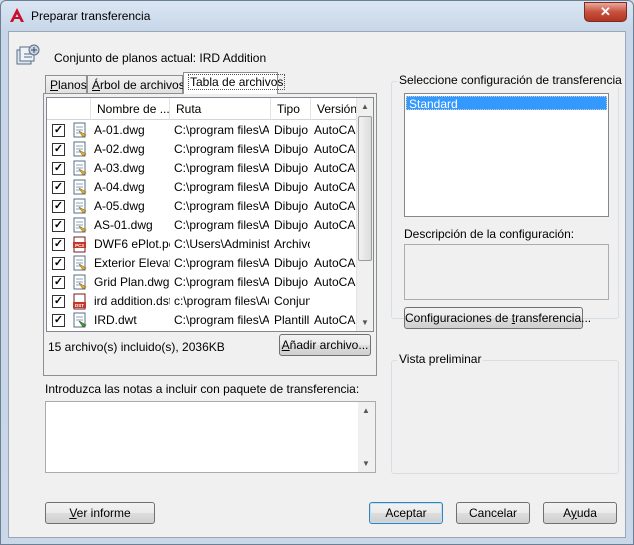  Describe the element at coordinates (142, 85) in the screenshot. I see `tab-label: rbol de archivos` at that location.